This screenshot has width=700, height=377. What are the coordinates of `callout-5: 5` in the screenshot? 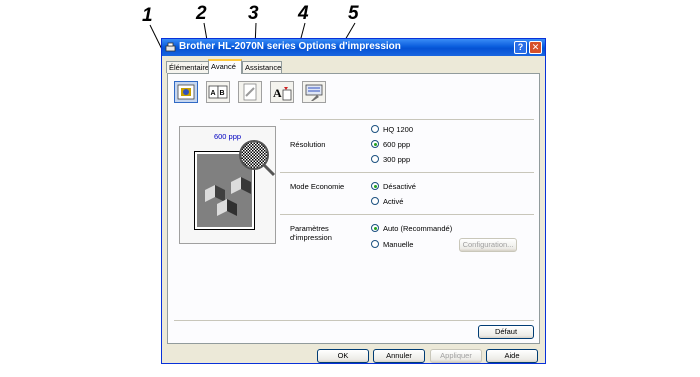 It's located at (353, 13).